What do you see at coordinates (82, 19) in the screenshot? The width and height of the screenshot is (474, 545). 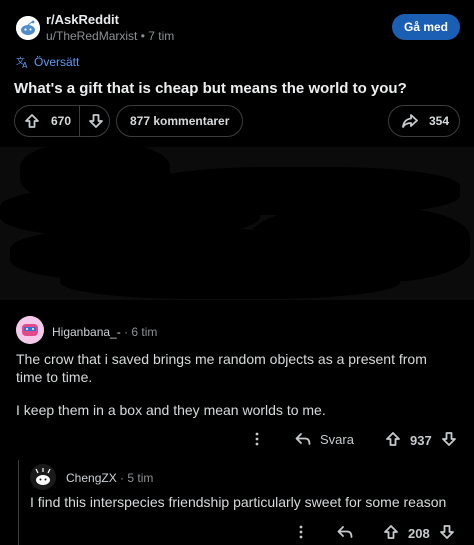 I see `subreddit-name: r/AskReddit` at bounding box center [82, 19].